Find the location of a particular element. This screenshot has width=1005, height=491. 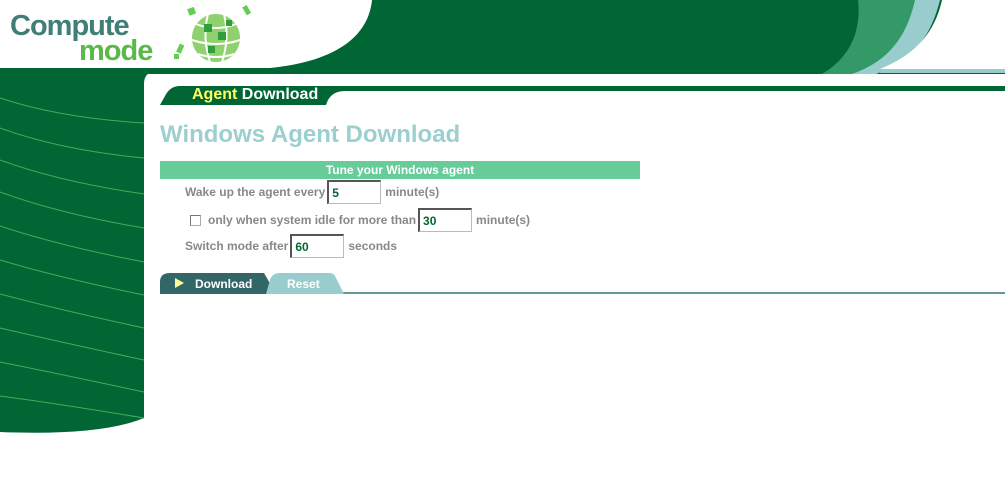

brand-logo: Compute mode is located at coordinates (81, 39).